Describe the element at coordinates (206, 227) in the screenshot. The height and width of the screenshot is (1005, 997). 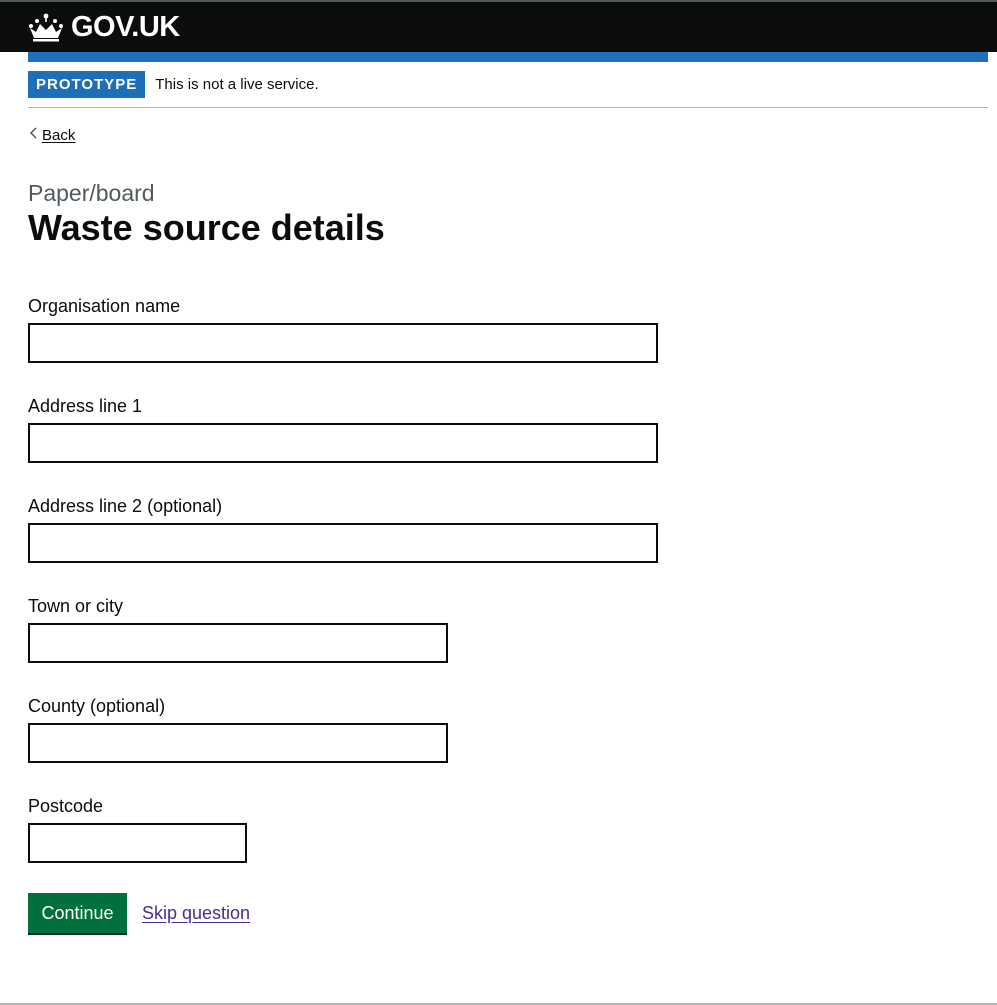
I see `page-title: Waste source details` at that location.